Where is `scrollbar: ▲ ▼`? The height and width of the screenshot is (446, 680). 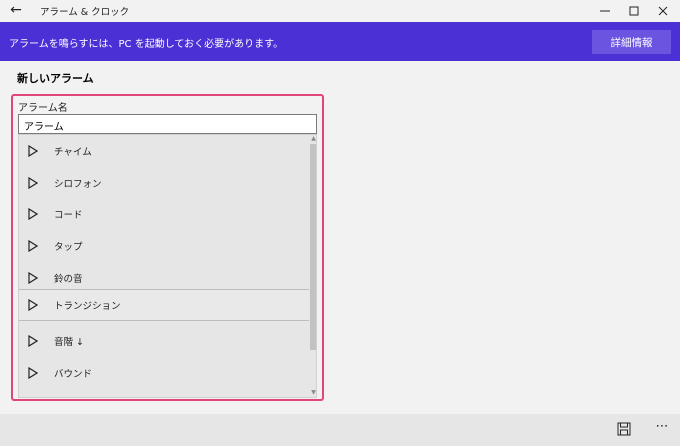
scrollbar: ▲ ▼ is located at coordinates (313, 266).